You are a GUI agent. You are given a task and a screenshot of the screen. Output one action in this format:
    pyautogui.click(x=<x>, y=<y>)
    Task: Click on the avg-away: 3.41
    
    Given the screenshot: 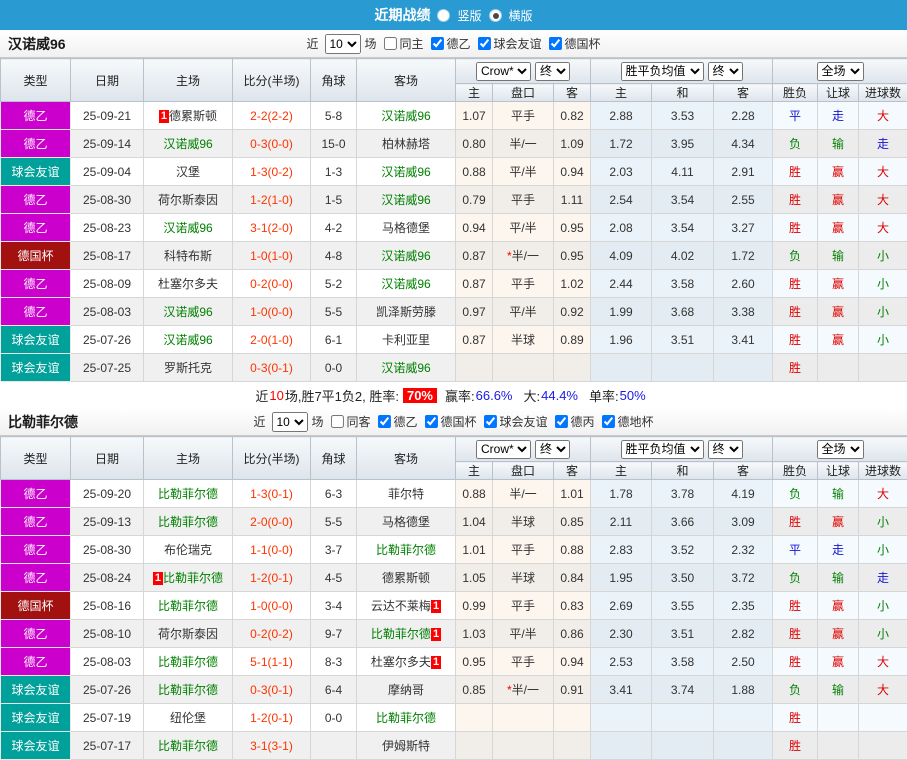 What is the action you would take?
    pyautogui.click(x=743, y=340)
    